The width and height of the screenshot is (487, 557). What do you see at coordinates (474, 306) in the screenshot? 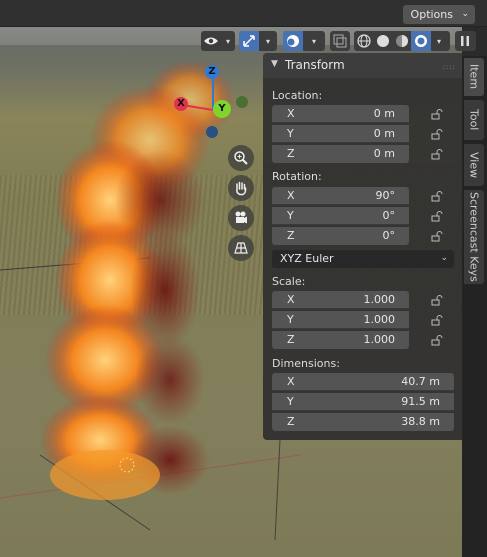
I see `sidebar-tabs: Item Tool View Screencast Keys` at bounding box center [474, 306].